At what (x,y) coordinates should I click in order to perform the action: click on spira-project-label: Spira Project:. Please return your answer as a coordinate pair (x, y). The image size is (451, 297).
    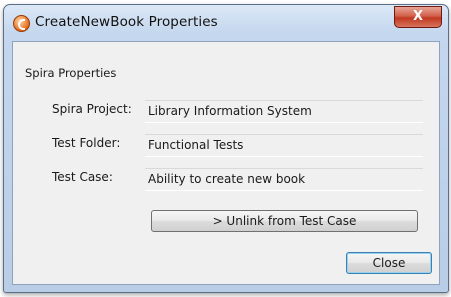
    Looking at the image, I should click on (92, 109).